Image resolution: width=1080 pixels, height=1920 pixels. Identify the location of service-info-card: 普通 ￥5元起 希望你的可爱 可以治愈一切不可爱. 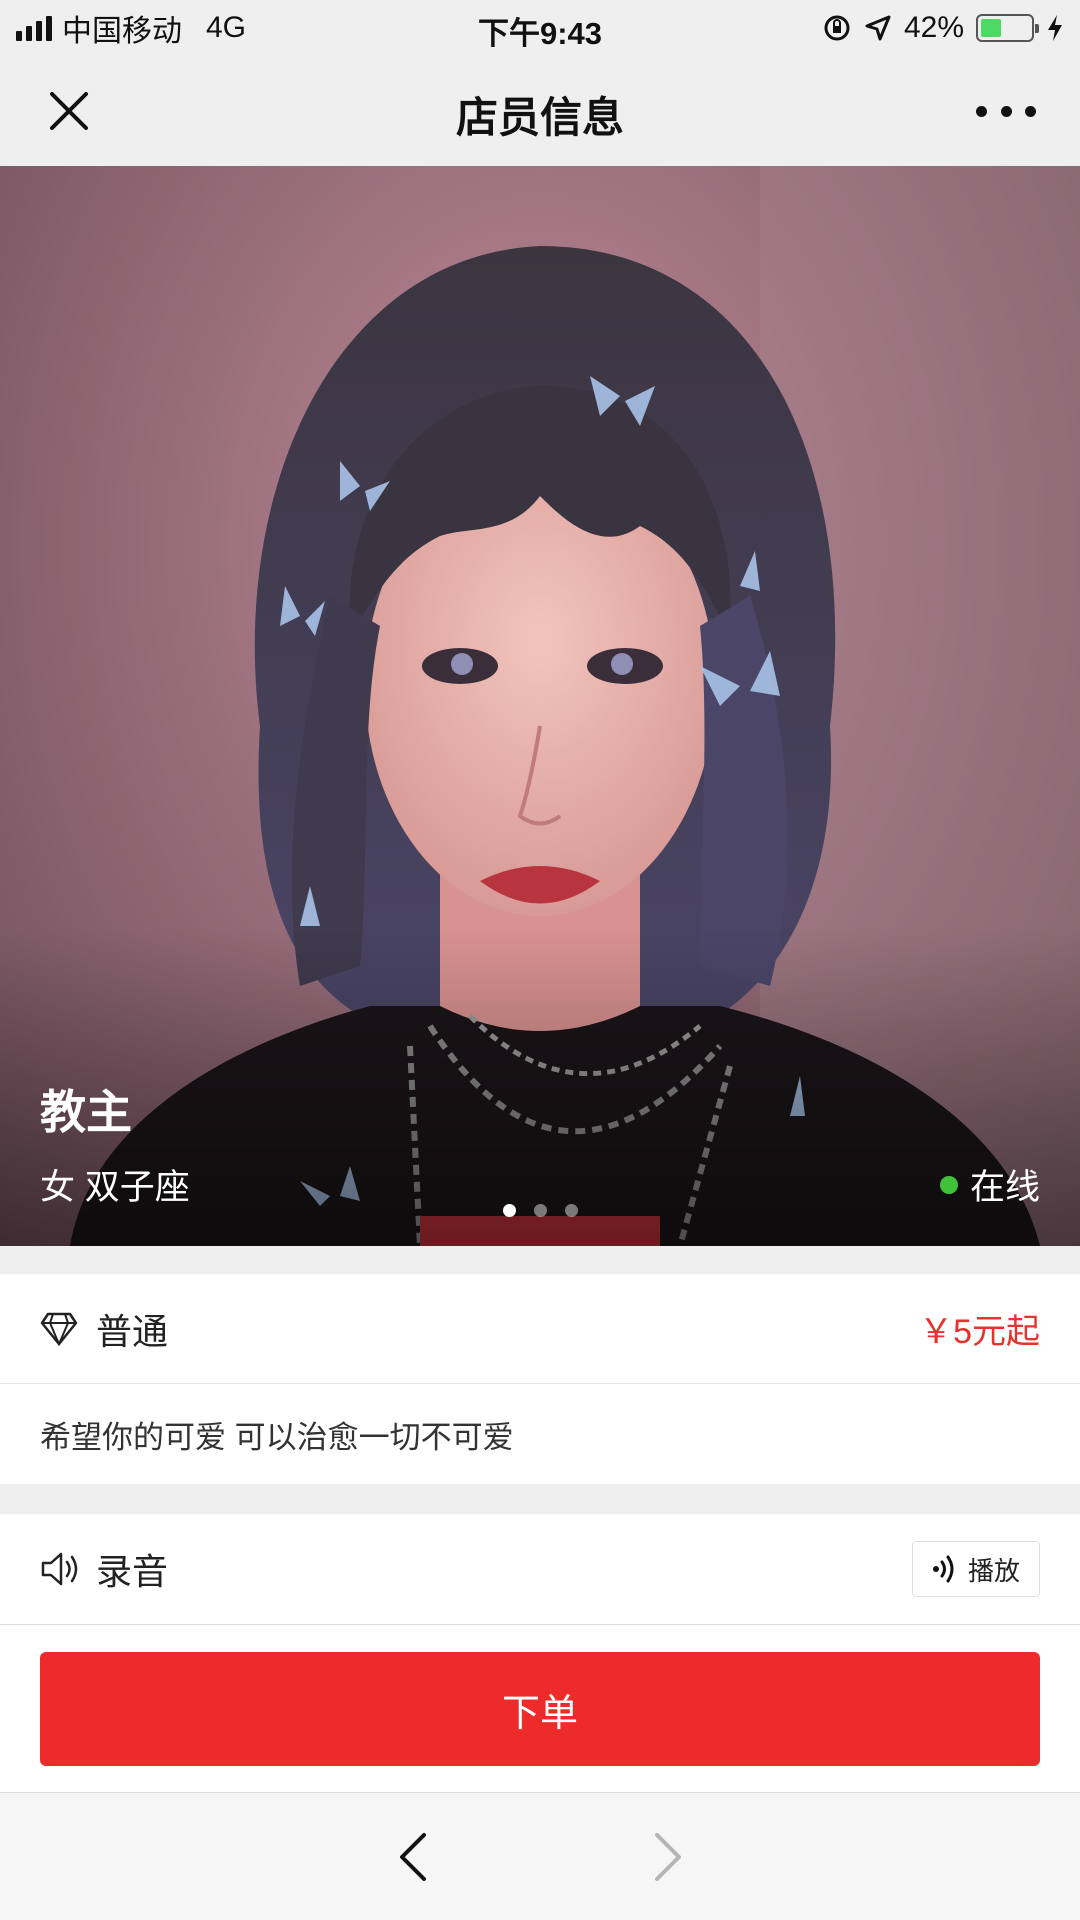
(540, 1379).